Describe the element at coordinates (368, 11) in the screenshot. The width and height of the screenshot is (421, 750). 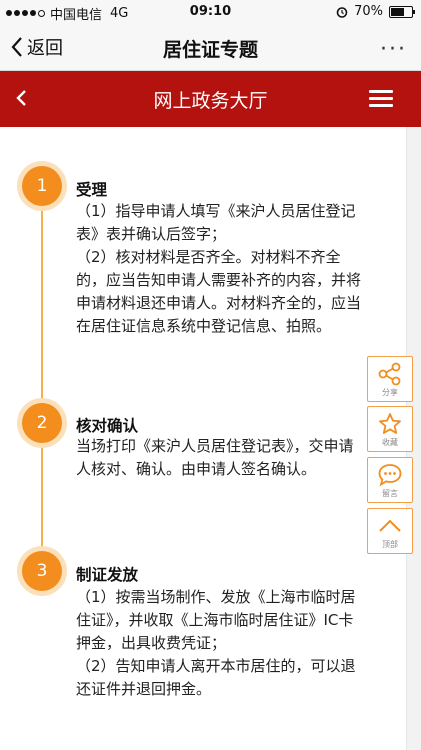
I see `battery-percent: 70%` at that location.